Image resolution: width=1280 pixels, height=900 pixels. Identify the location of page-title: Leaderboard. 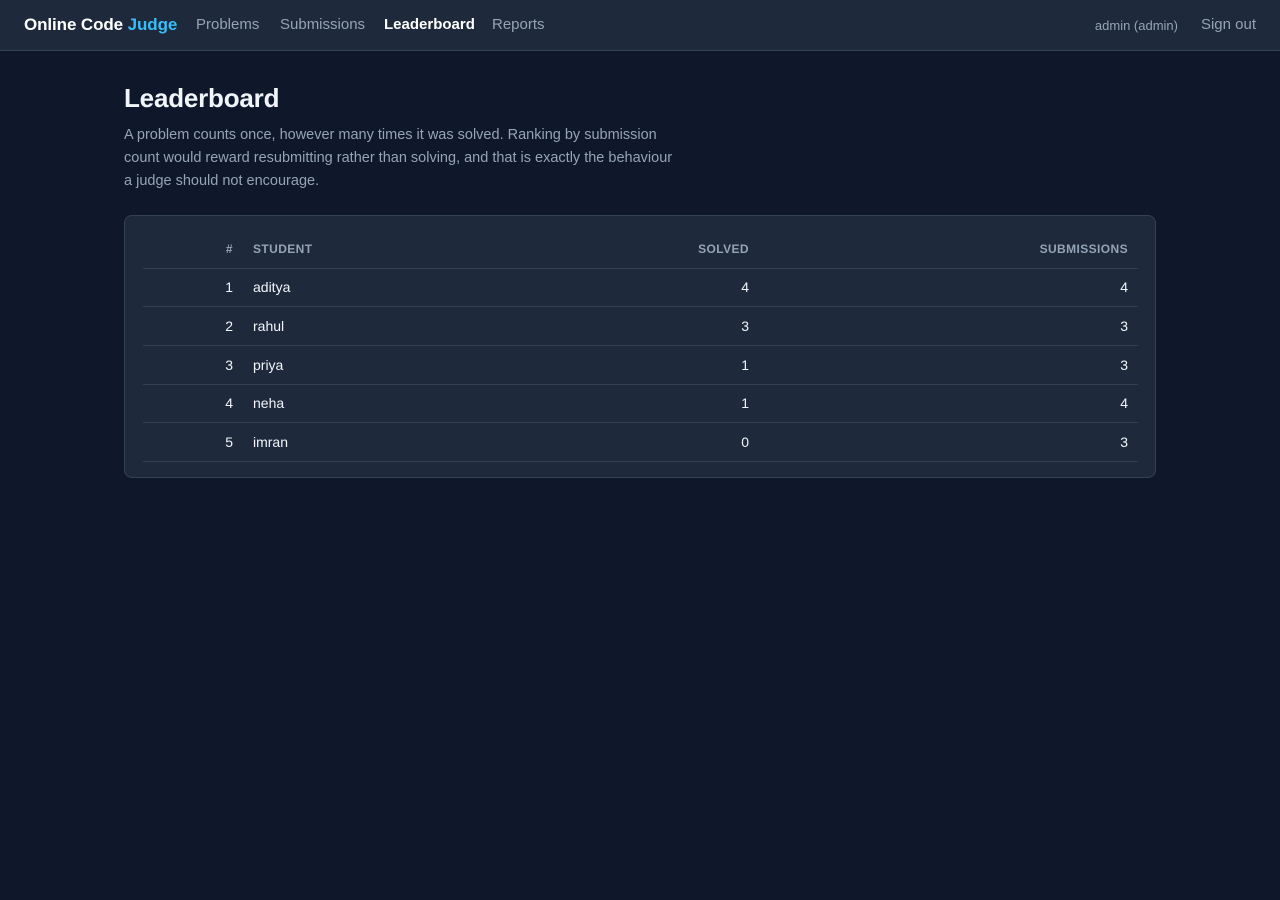
(202, 98).